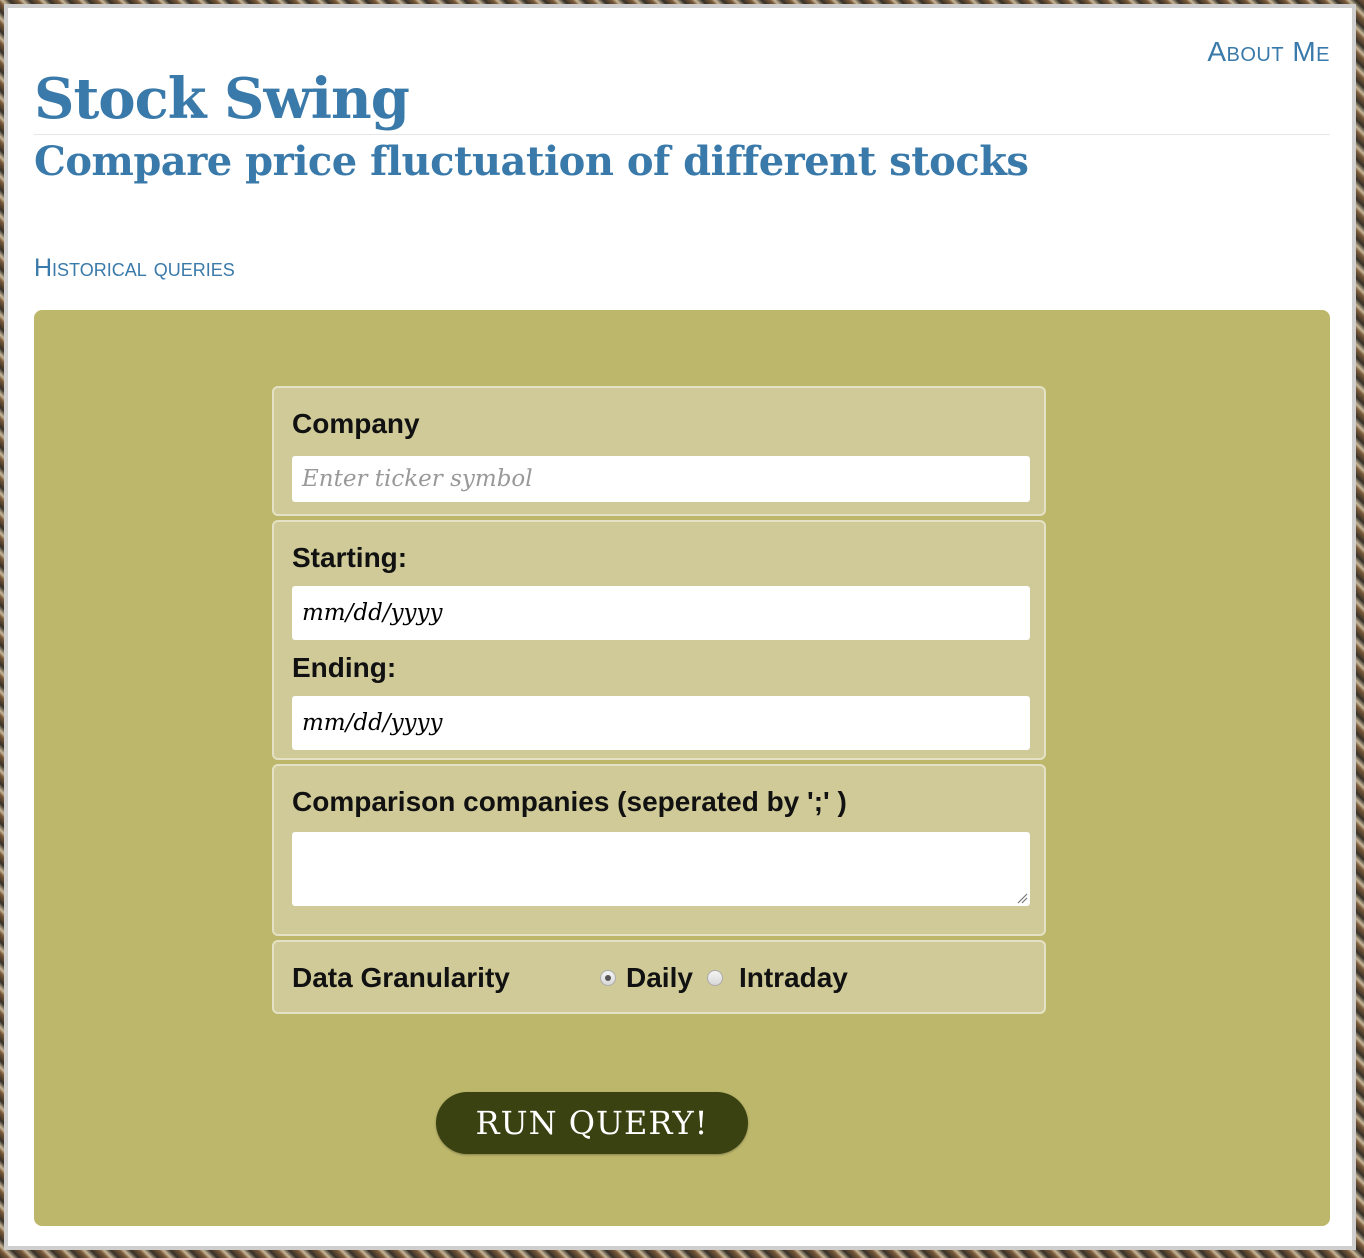 The width and height of the screenshot is (1364, 1258). Describe the element at coordinates (569, 801) in the screenshot. I see `comparison-label: Comparison companies (seperated by ';' )` at that location.